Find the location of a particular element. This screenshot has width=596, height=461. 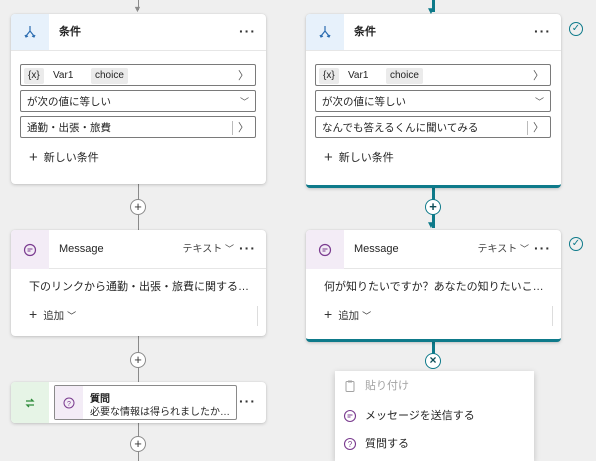

menu-item-label: 貼り付け is located at coordinates (387, 386).